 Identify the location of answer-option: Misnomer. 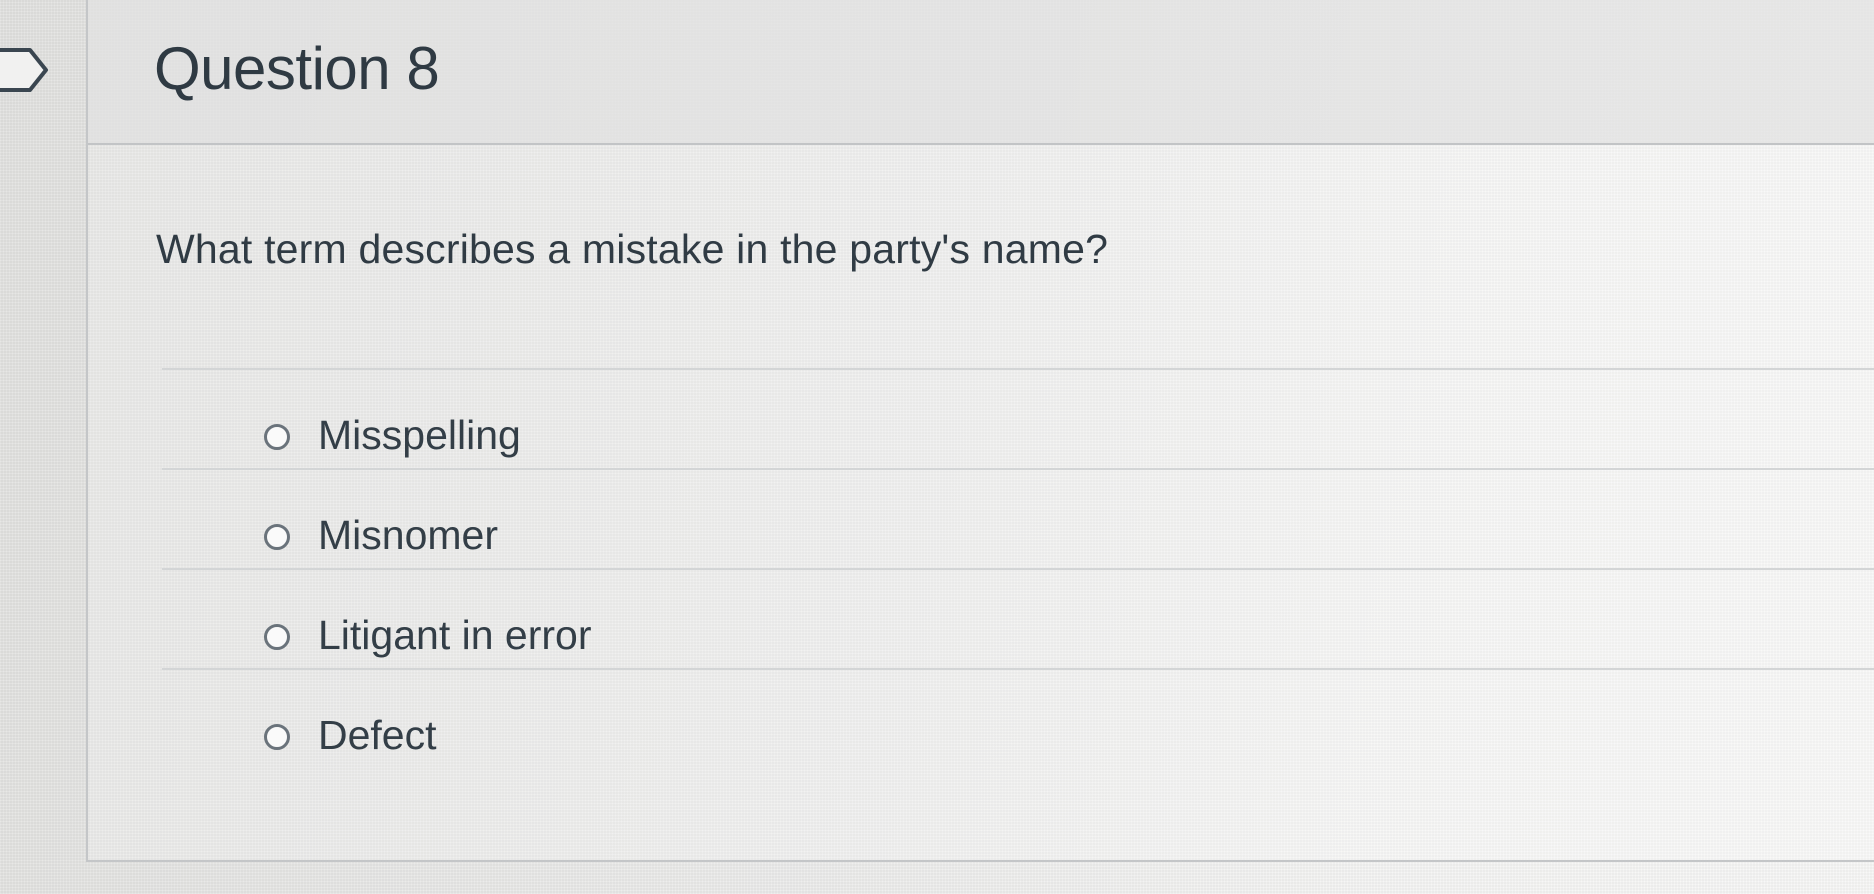
(1018, 519).